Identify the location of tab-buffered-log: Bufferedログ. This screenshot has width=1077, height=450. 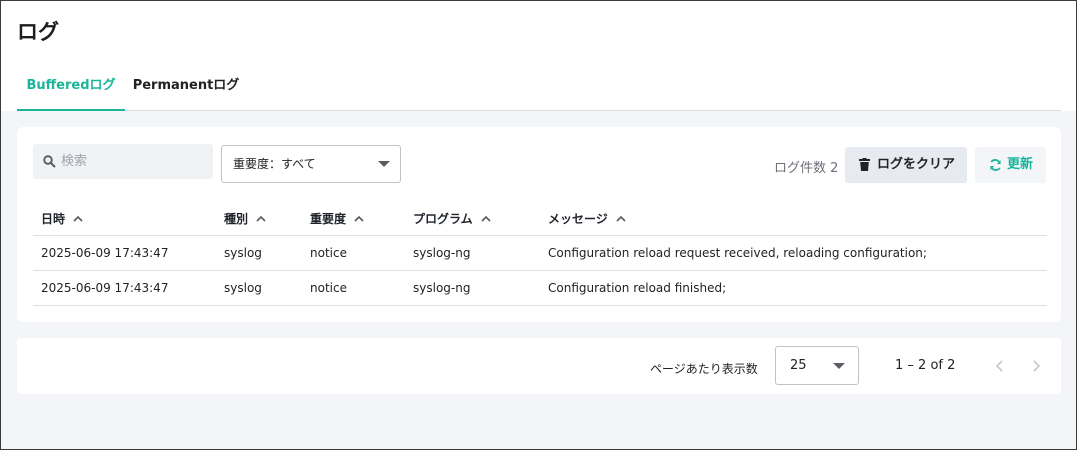
(71, 89).